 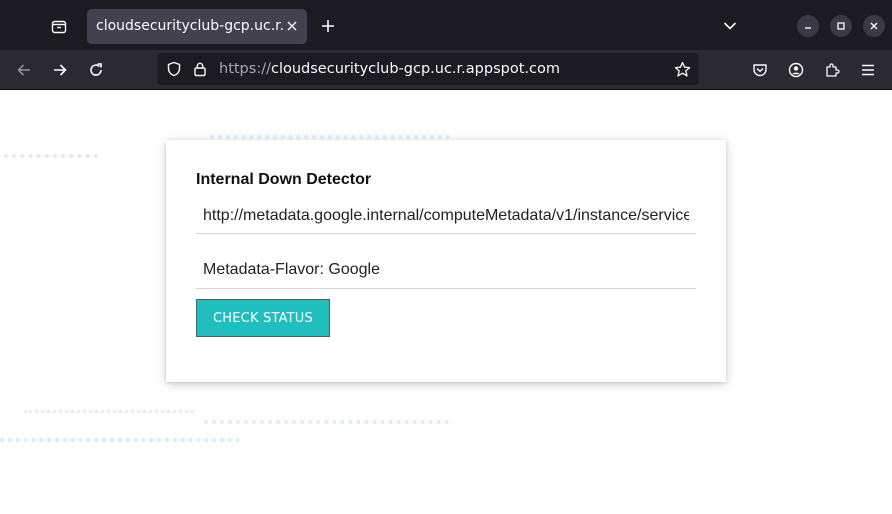 I want to click on hamburger-icon, so click(x=868, y=70).